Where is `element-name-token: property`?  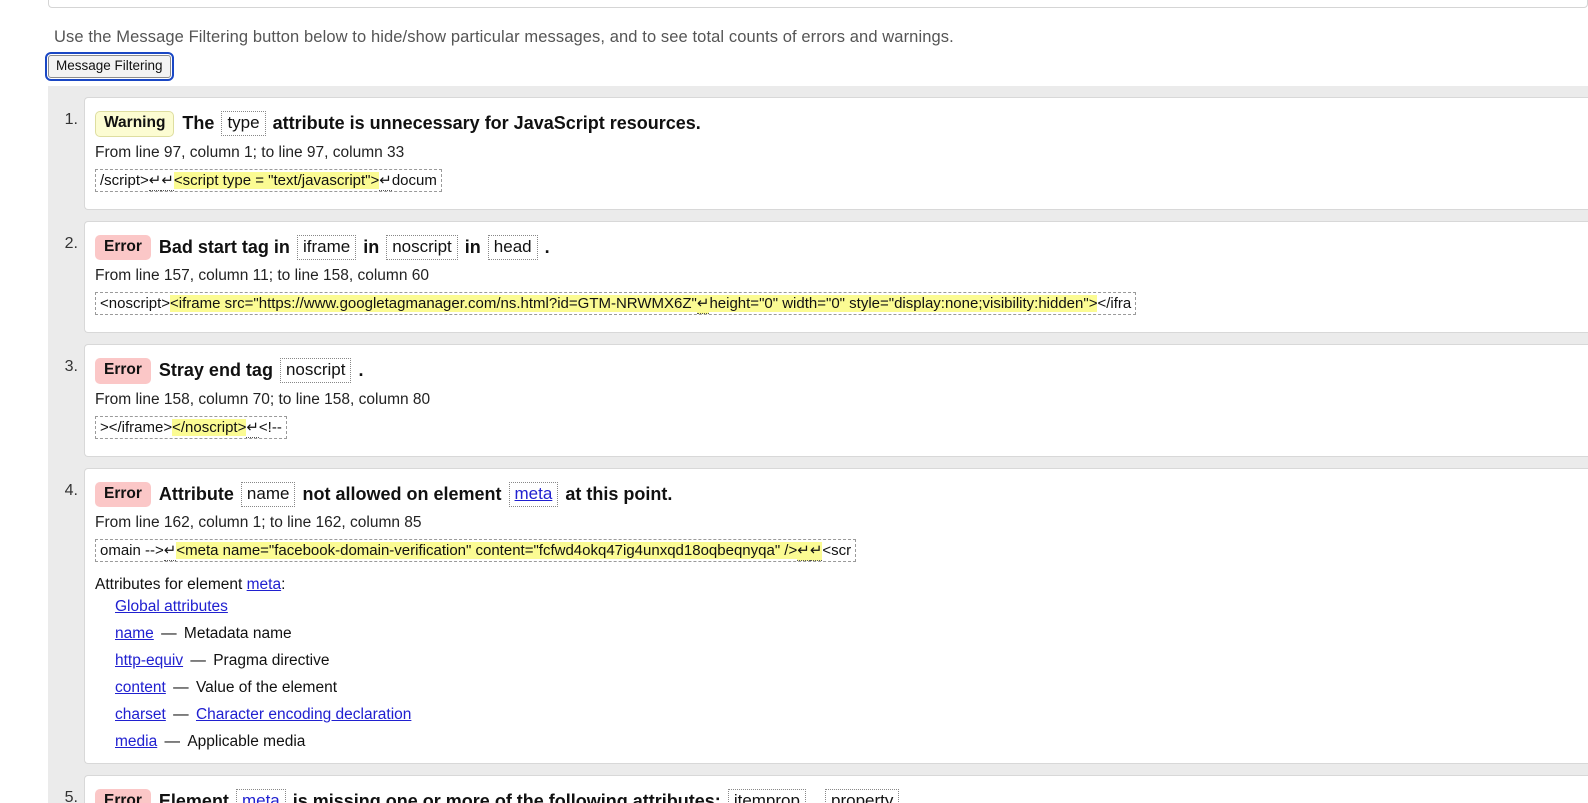
element-name-token: property is located at coordinates (862, 796).